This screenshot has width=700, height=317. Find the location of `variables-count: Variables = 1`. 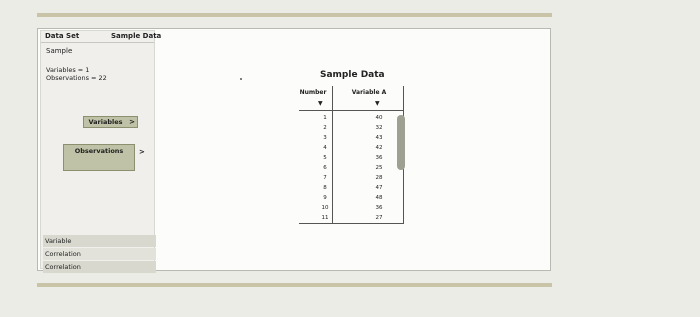

variables-count: Variables = 1 is located at coordinates (68, 70).